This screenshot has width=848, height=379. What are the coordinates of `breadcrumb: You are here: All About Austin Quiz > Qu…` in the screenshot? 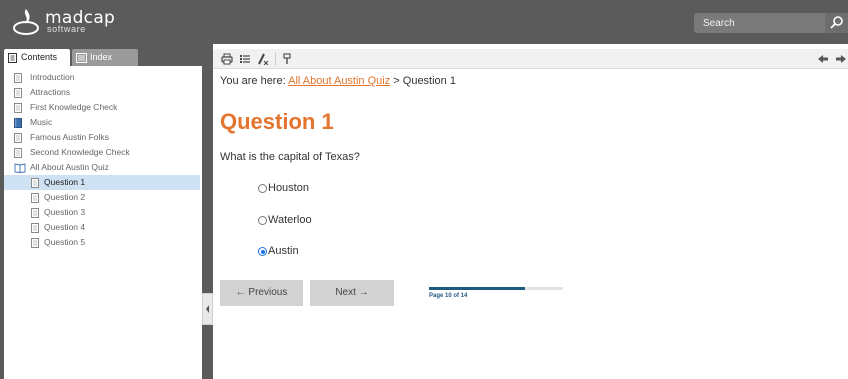 It's located at (338, 81).